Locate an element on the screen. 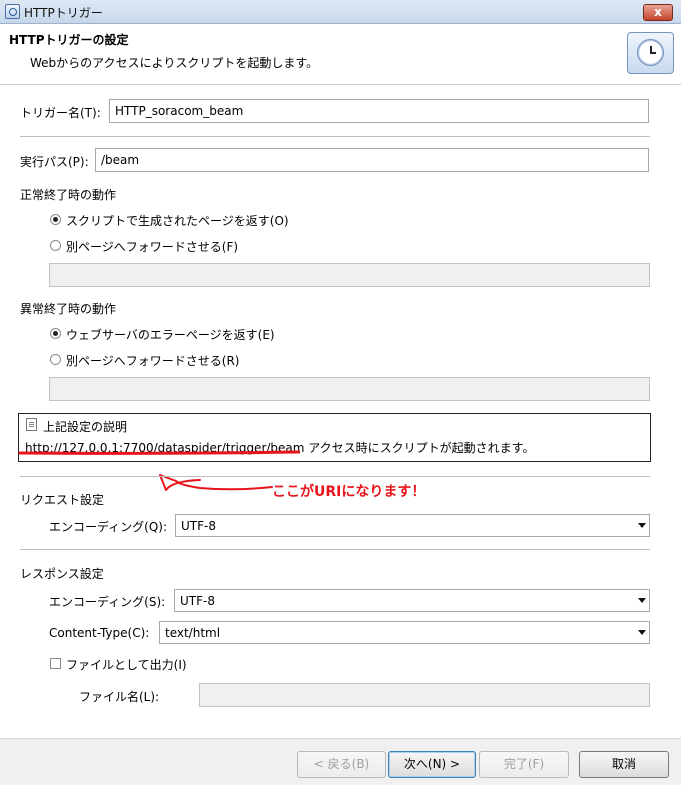 The image size is (681, 785). request-encoding-select: UTF-8 is located at coordinates (412, 525).